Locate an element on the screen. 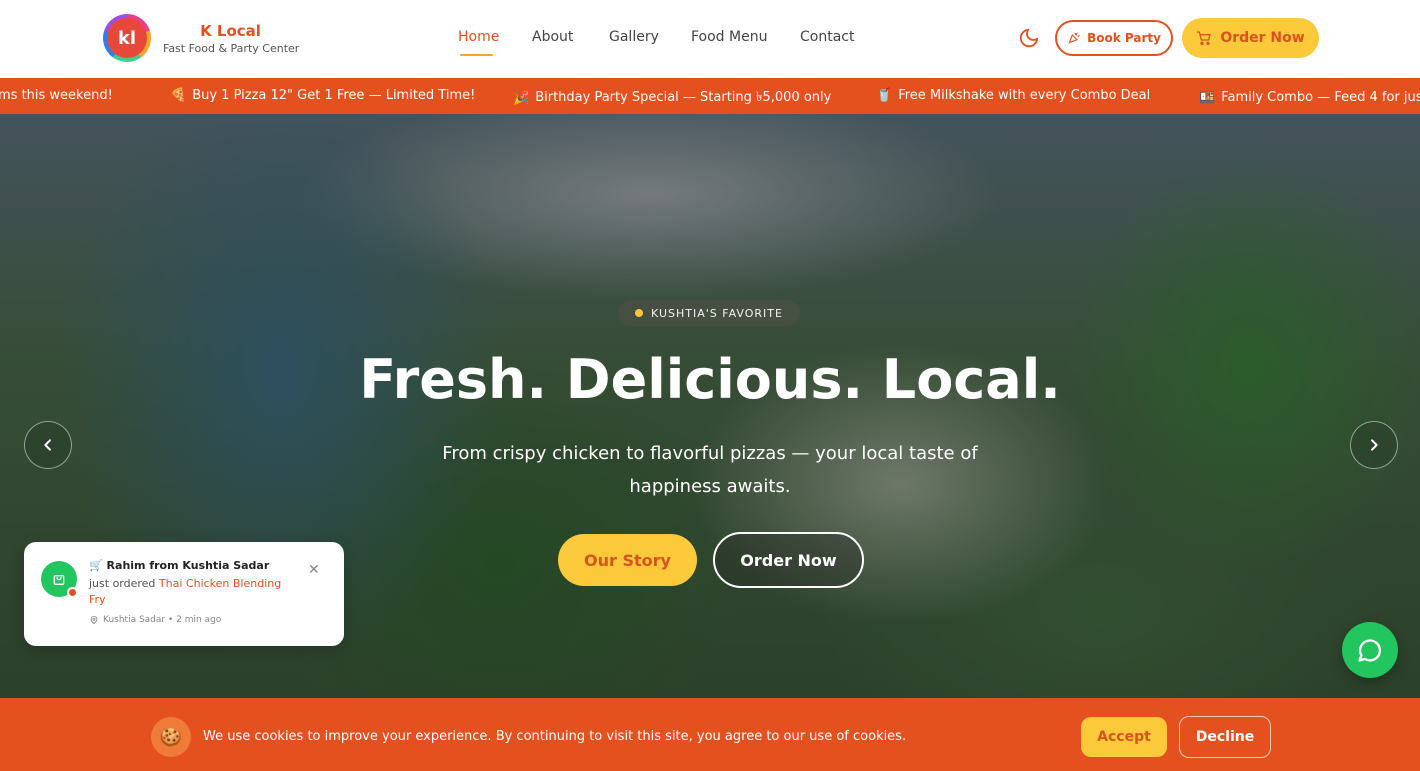 Image resolution: width=1420 pixels, height=771 pixels. hero-title: Fresh. Delicious. Local. is located at coordinates (710, 379).